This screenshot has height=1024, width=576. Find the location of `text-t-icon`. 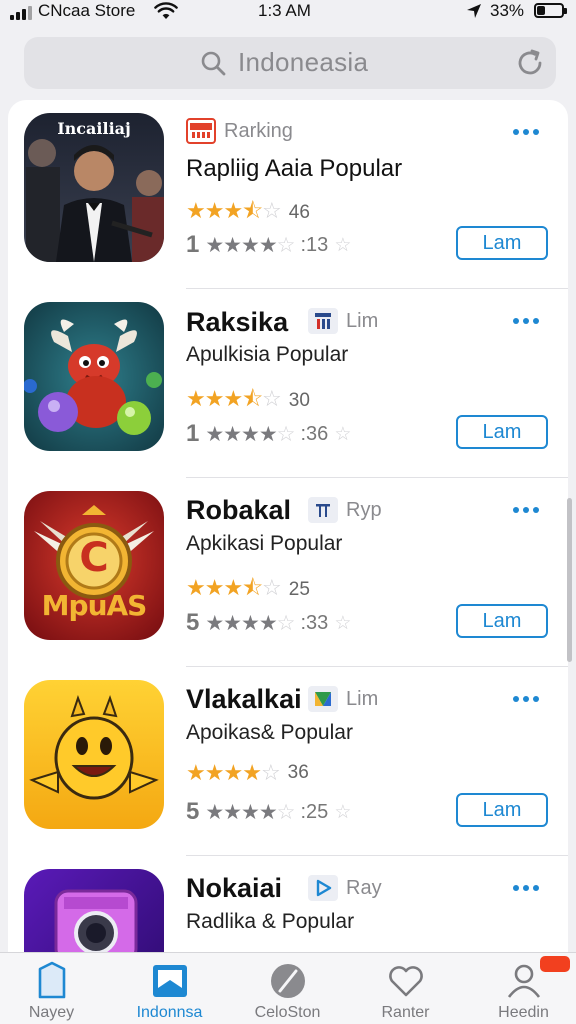

text-t-icon is located at coordinates (323, 510).